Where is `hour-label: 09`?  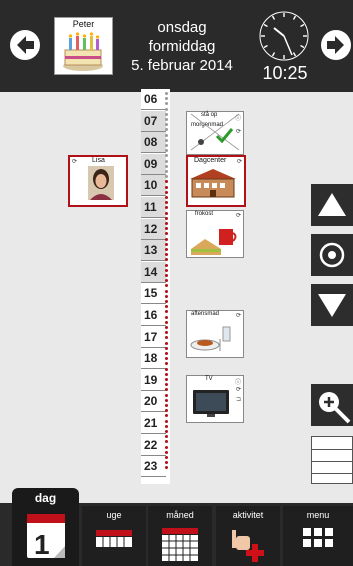
hour-label: 09 is located at coordinates (153, 164).